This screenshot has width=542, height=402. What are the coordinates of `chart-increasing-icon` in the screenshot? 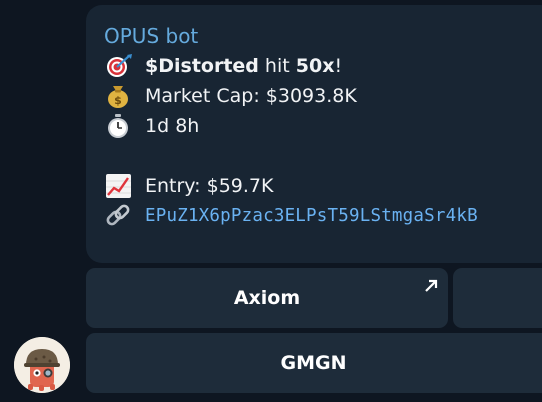 It's located at (119, 186).